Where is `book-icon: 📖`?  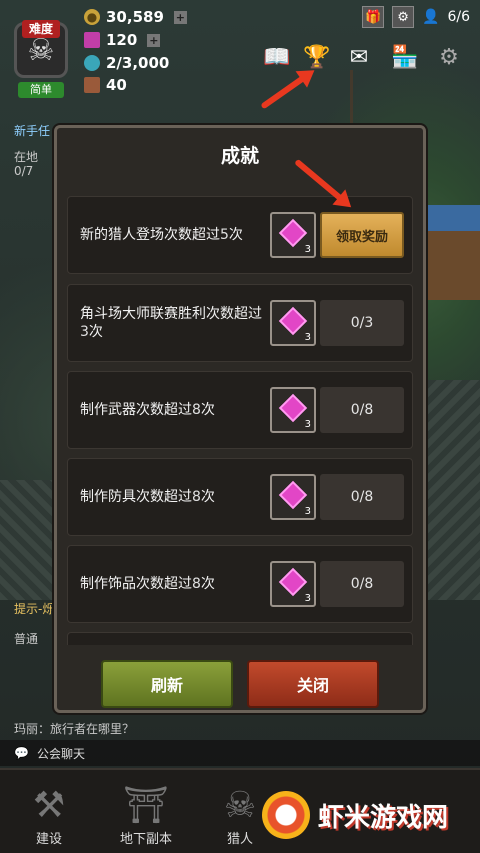 book-icon: 📖 is located at coordinates (277, 57).